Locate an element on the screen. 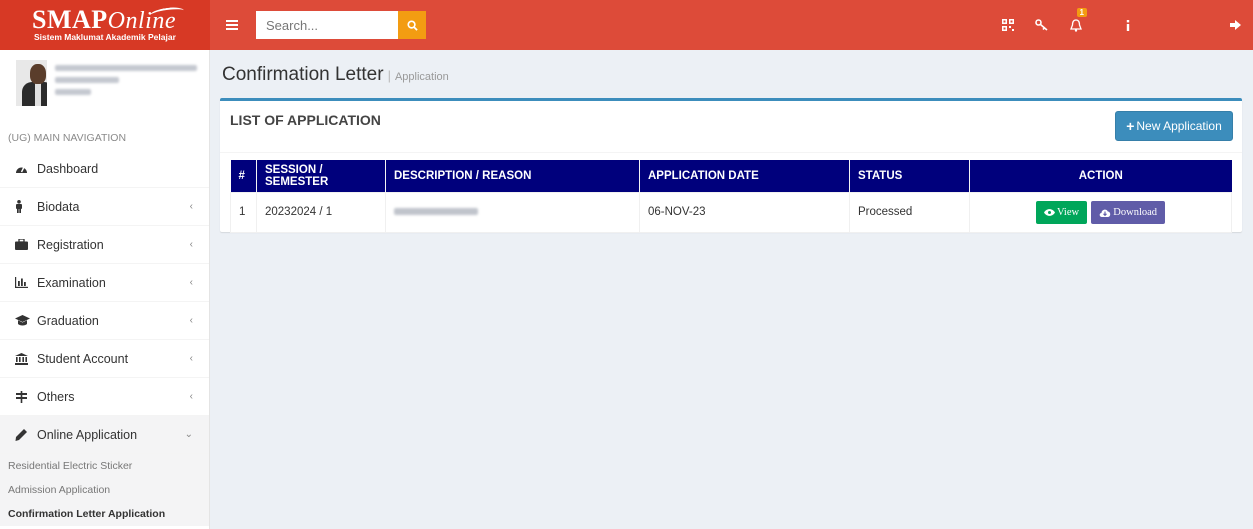 This screenshot has height=529, width=1253. bank-icon is located at coordinates (26, 358).